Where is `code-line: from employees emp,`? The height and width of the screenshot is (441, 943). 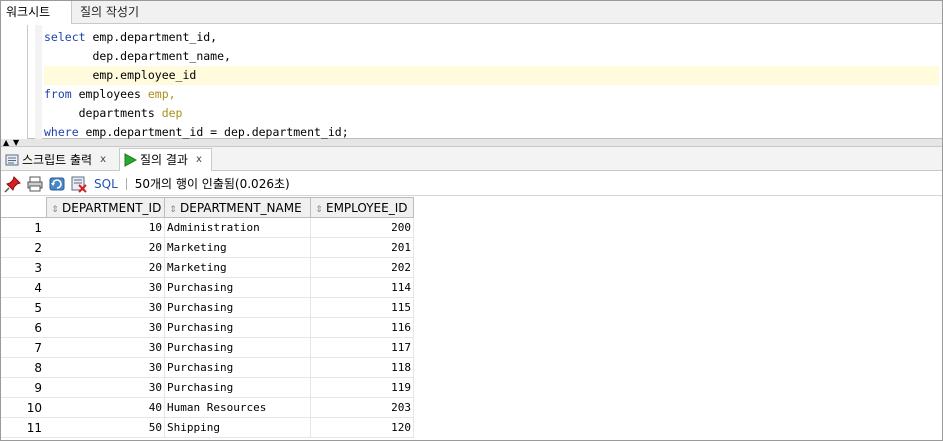 code-line: from employees emp, is located at coordinates (110, 94).